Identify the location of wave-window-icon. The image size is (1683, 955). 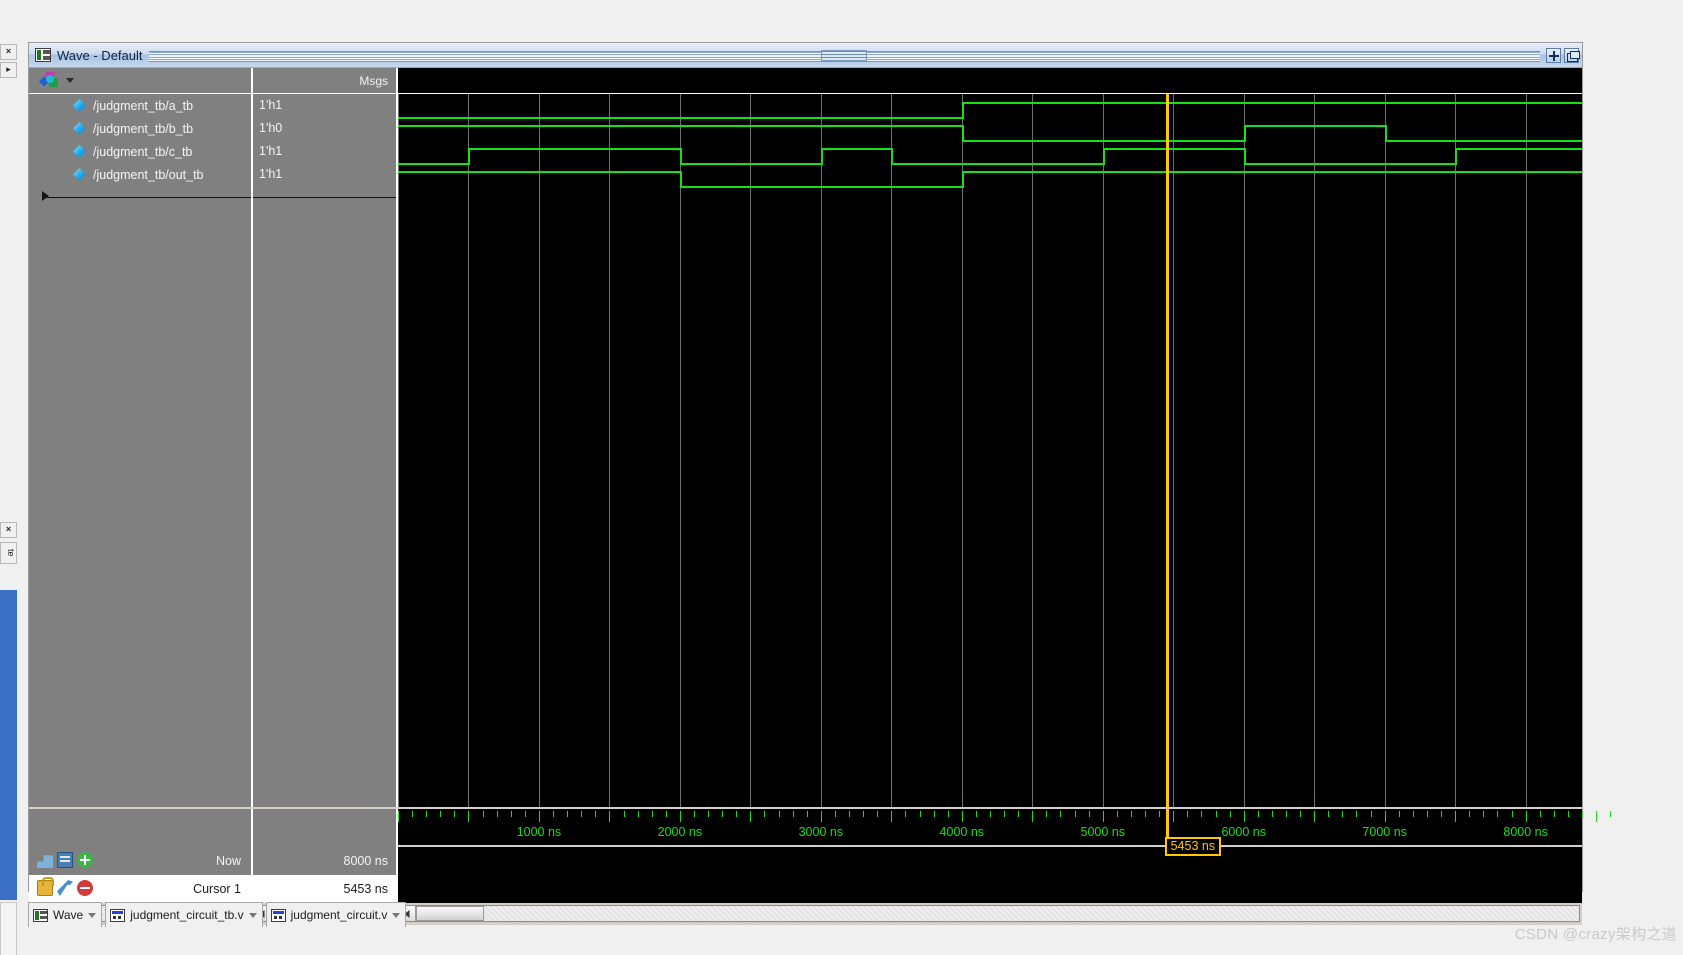
(43, 55).